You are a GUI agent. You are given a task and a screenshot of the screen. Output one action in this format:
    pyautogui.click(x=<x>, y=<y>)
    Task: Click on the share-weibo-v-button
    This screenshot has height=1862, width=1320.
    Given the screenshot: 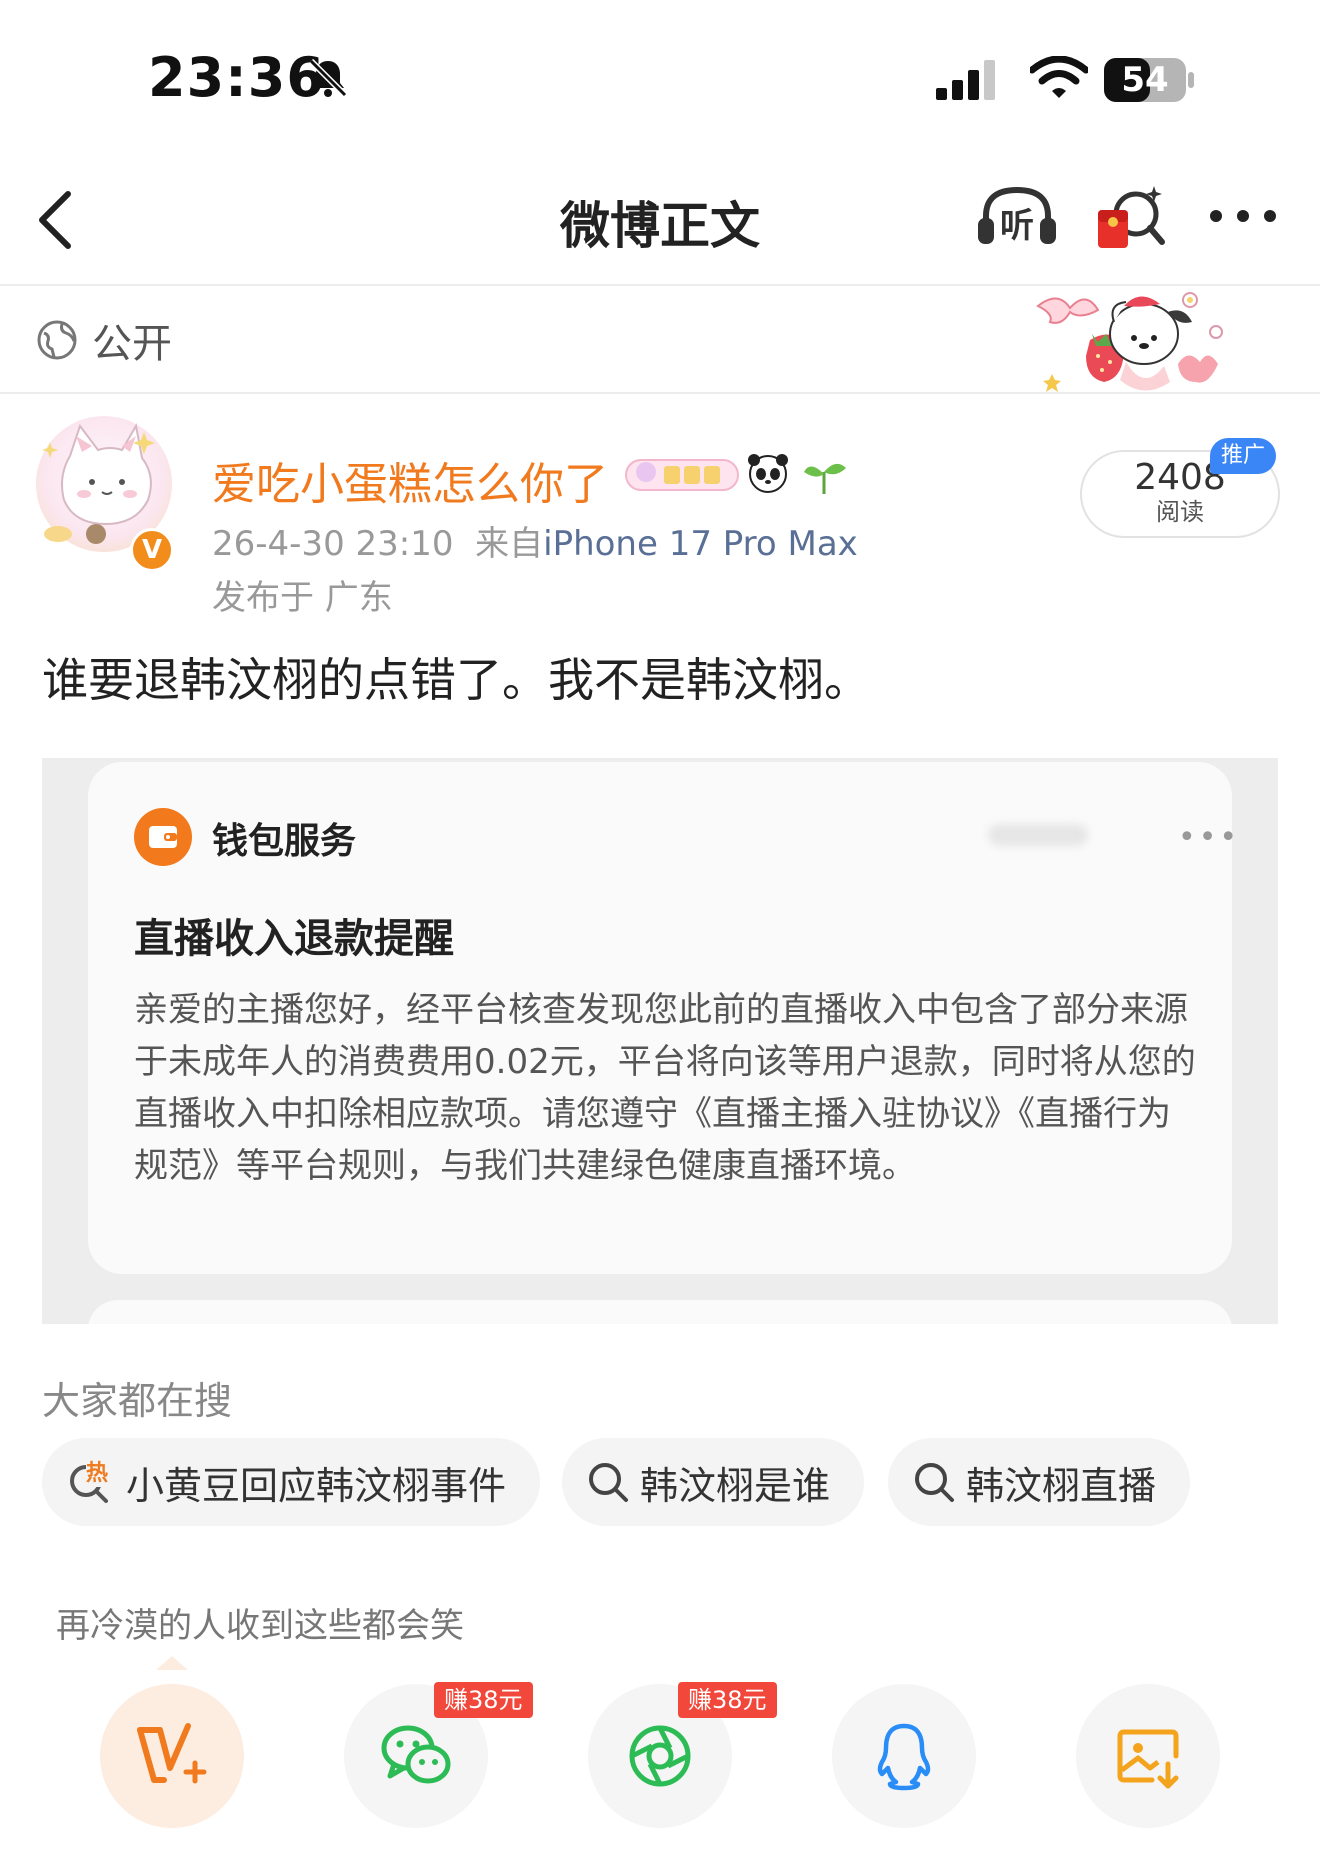 What is the action you would take?
    pyautogui.click(x=172, y=1756)
    